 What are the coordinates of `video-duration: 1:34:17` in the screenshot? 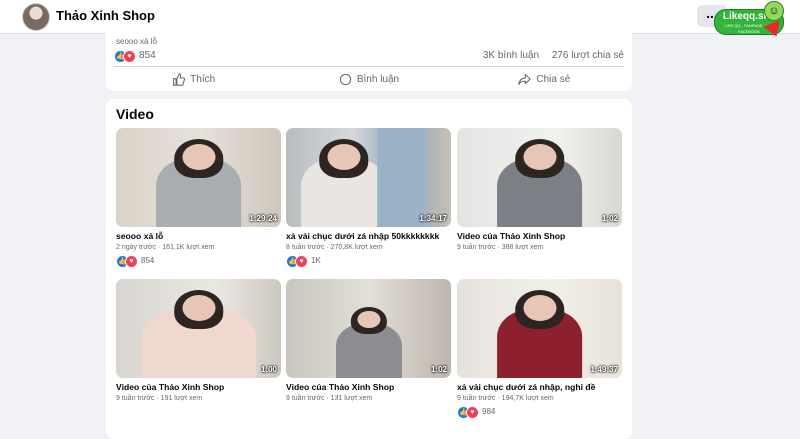 It's located at (433, 218).